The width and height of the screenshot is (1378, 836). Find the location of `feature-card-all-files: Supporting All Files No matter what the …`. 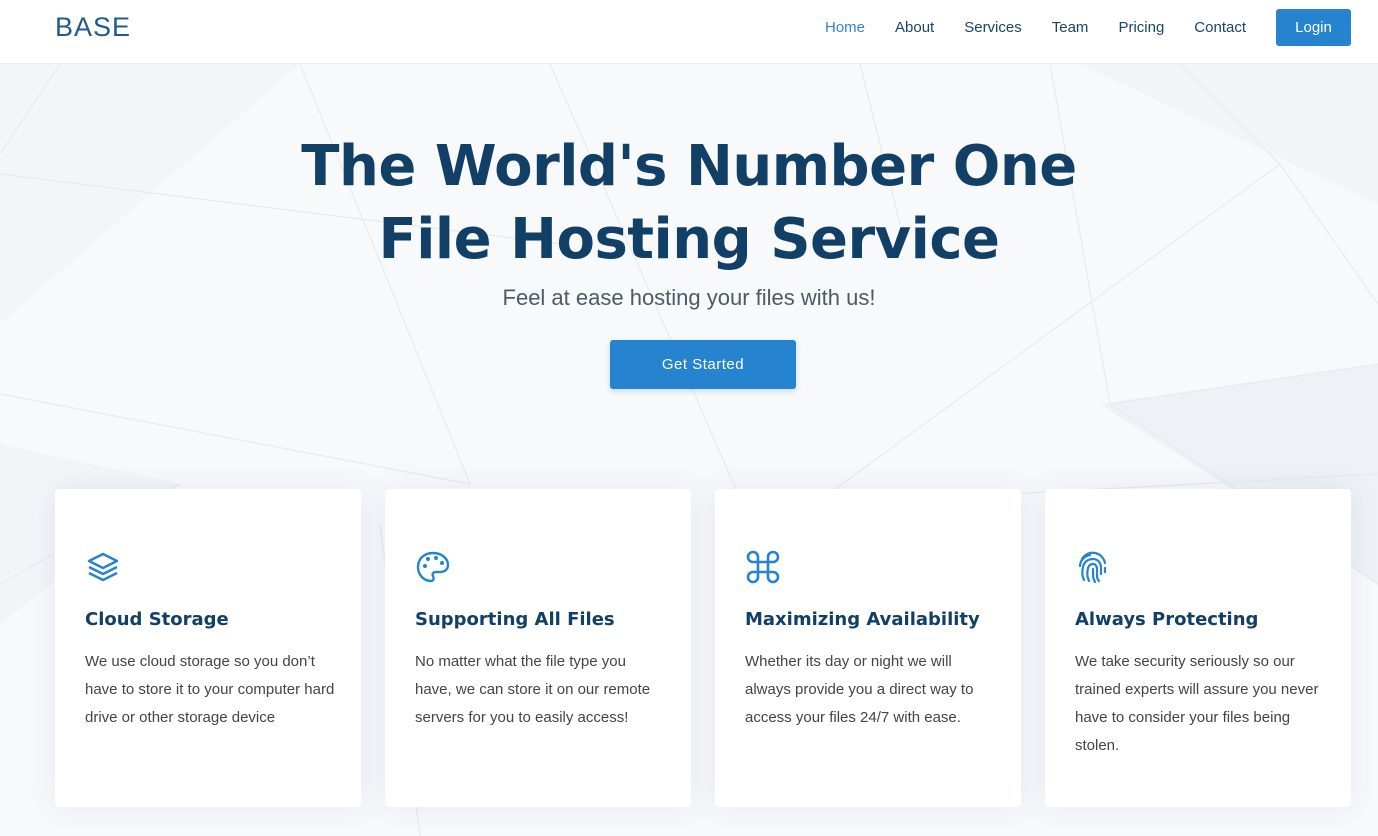

feature-card-all-files: Supporting All Files No matter what the … is located at coordinates (538, 648).